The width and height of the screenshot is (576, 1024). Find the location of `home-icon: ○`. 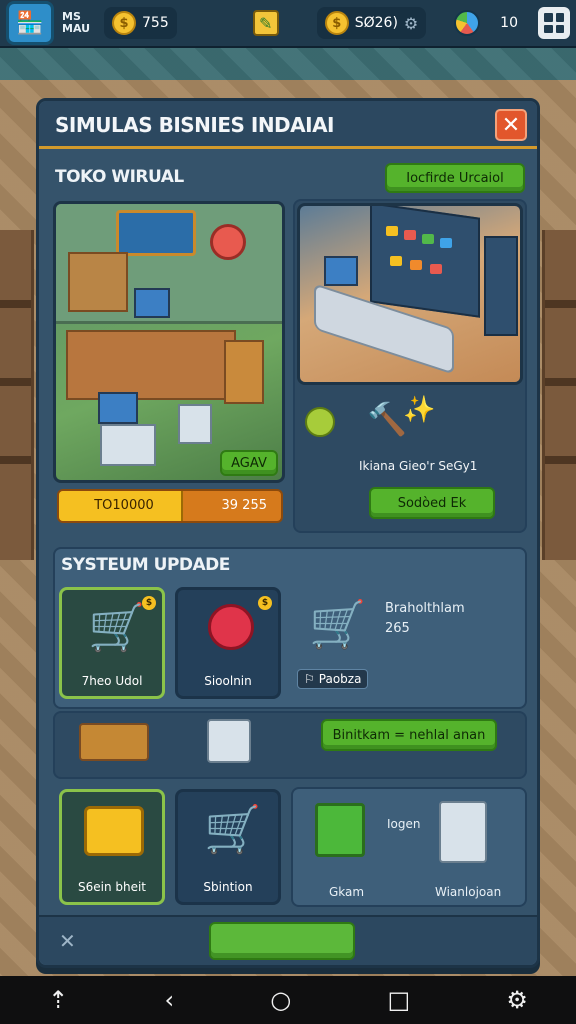

home-icon: ○ is located at coordinates (280, 1000).